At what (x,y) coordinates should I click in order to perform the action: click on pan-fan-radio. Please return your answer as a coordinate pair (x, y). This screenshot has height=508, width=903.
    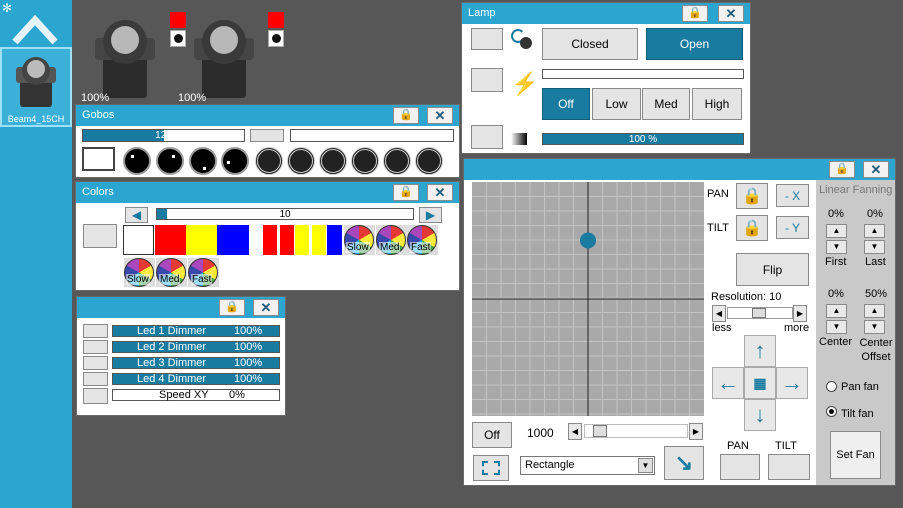
    Looking at the image, I should click on (831, 386).